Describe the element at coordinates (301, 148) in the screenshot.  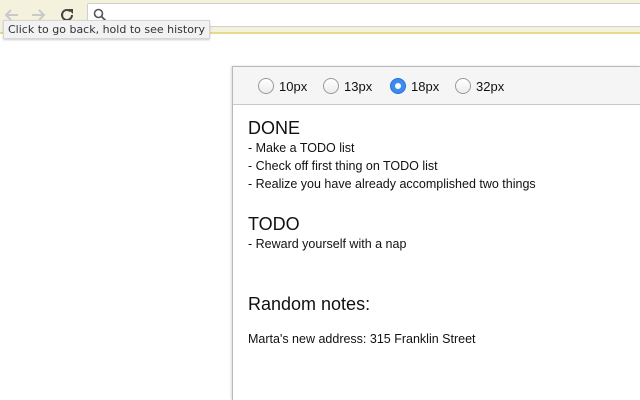
I see `list-item: - Make a TODO list` at that location.